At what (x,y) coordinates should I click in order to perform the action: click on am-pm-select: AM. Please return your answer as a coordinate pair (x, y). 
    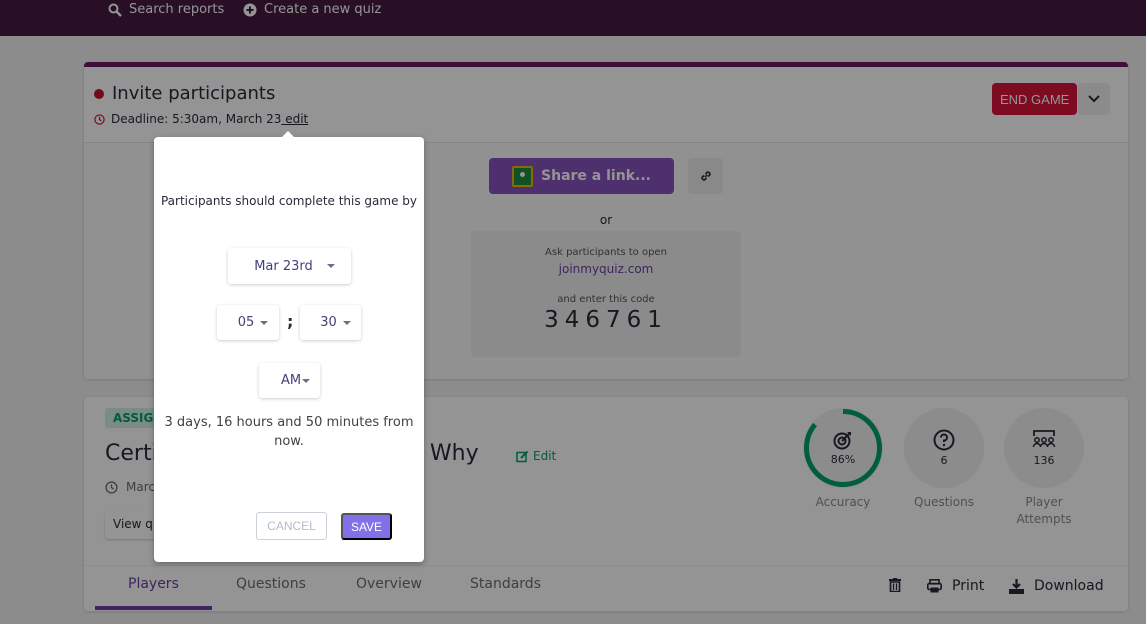
    Looking at the image, I should click on (289, 380).